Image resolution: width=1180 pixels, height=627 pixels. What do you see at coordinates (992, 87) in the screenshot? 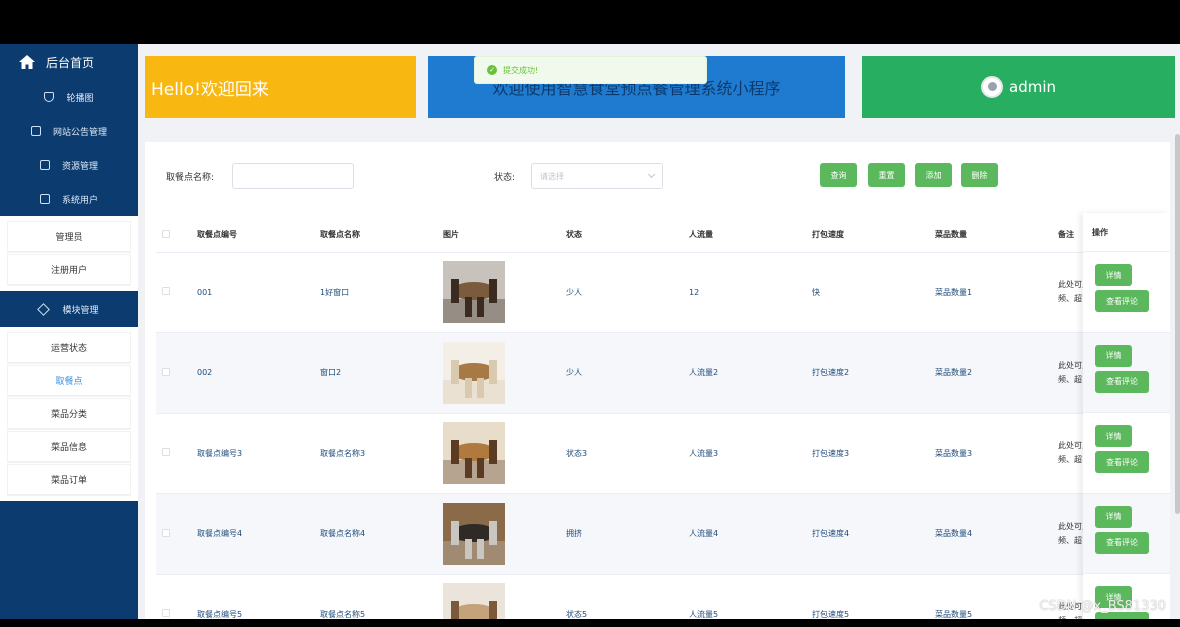
I see `avatar` at bounding box center [992, 87].